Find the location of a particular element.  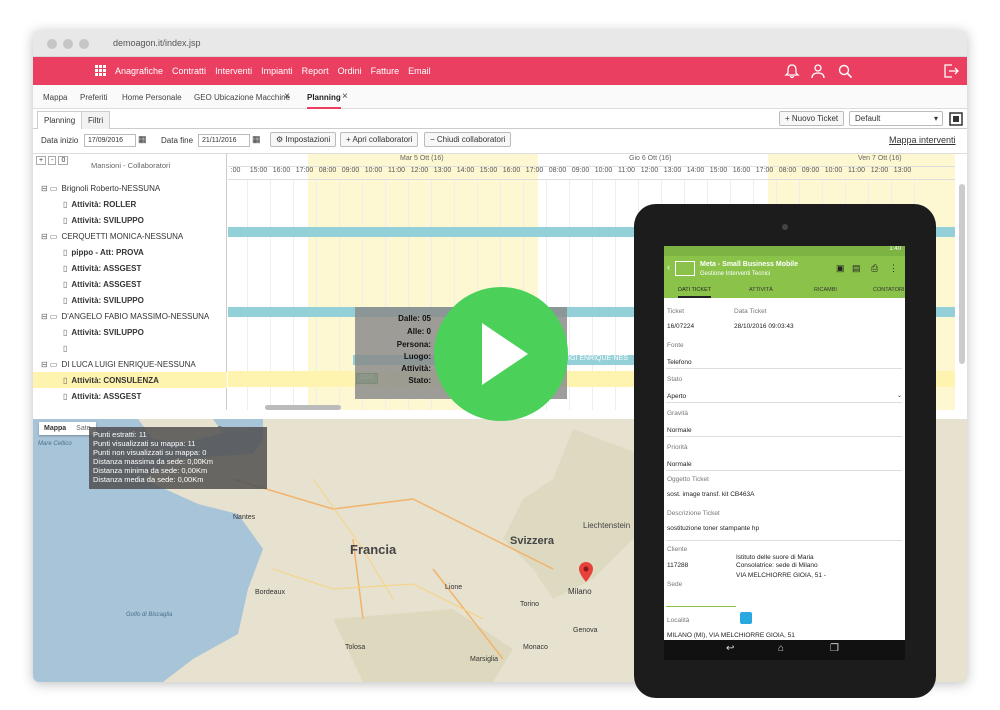

tab-geo-ubicazione: GEO Ubicazione Macchine is located at coordinates (242, 97).